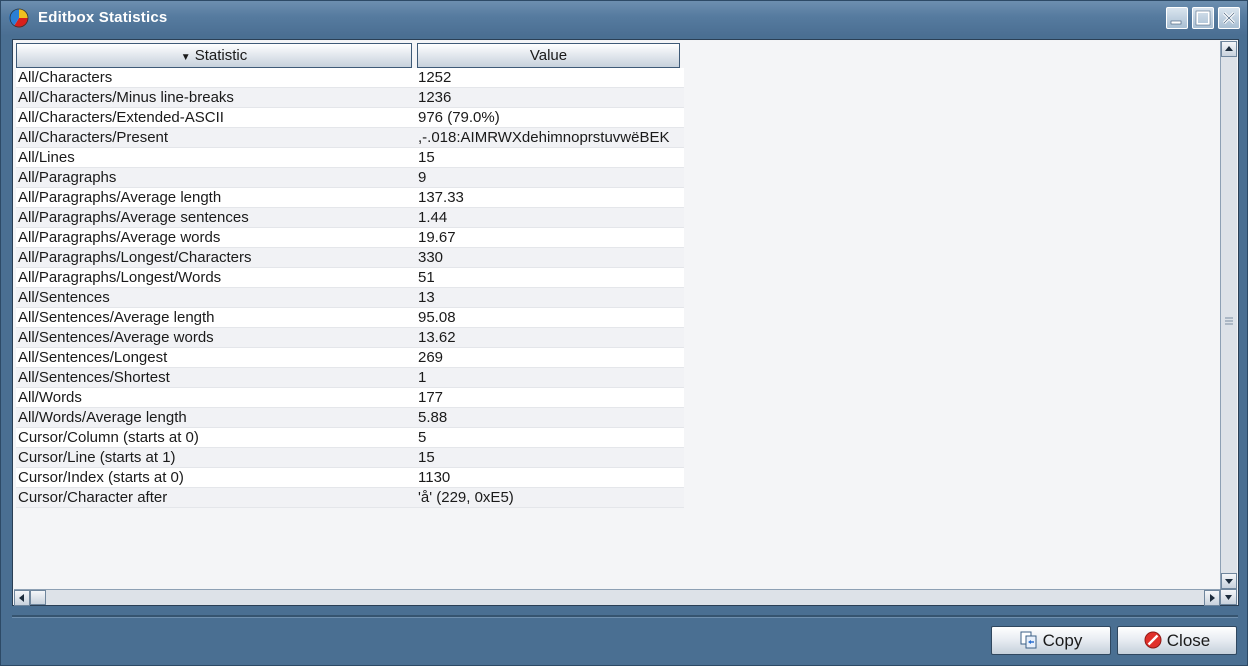 The height and width of the screenshot is (666, 1248). I want to click on arrow-left-icon, so click(21, 598).